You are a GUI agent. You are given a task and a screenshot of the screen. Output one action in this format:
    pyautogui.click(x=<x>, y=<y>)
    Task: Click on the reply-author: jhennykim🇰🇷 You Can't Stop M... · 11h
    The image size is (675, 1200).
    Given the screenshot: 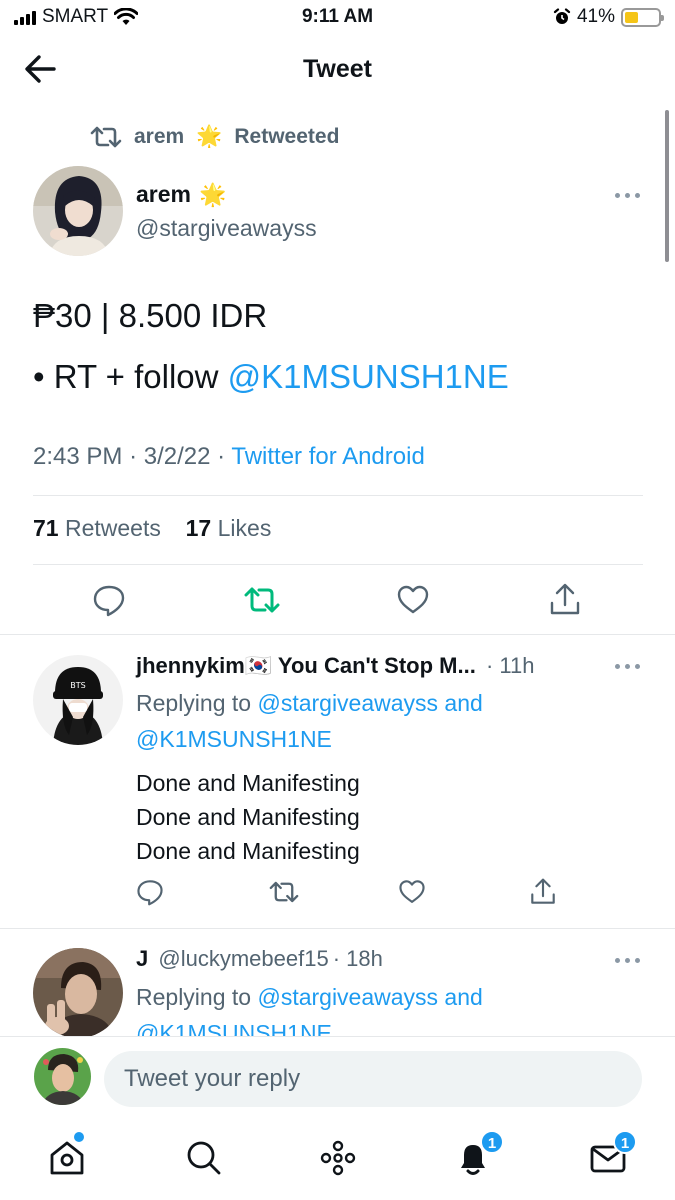 What is the action you would take?
    pyautogui.click(x=335, y=666)
    